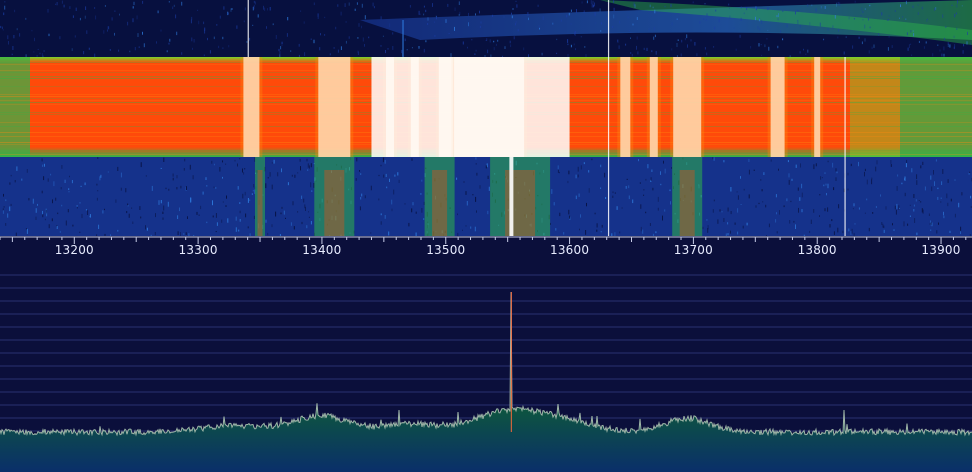  What do you see at coordinates (470, 107) in the screenshot?
I see `waterfall-center-signal` at bounding box center [470, 107].